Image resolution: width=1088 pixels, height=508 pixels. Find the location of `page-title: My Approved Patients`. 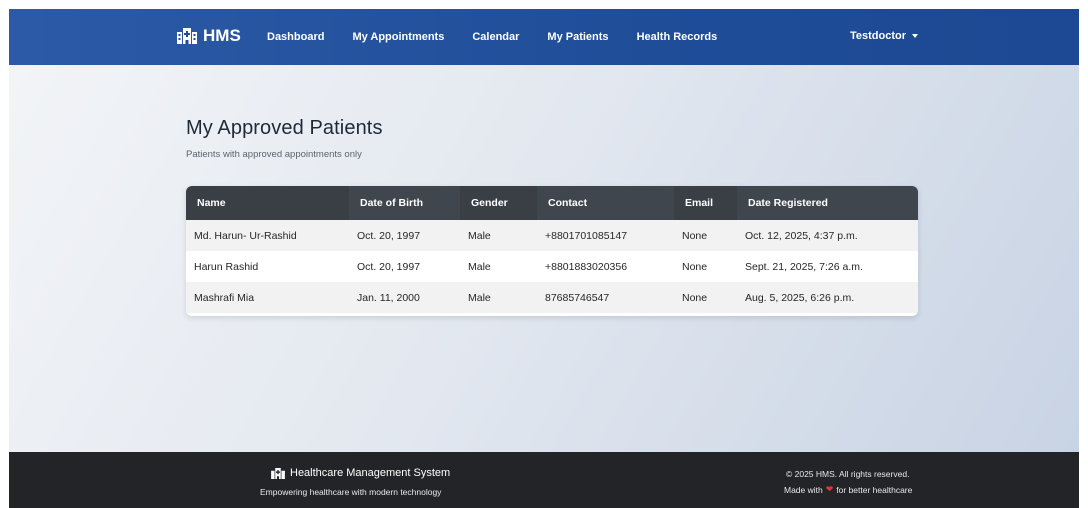

page-title: My Approved Patients is located at coordinates (284, 128).